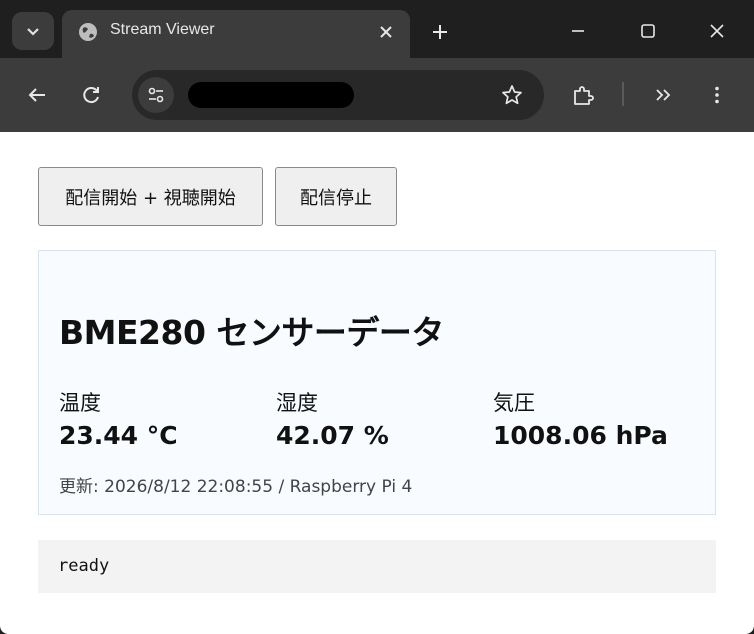 The height and width of the screenshot is (634, 754). What do you see at coordinates (297, 403) in the screenshot?
I see `humidity-label: 湿度` at bounding box center [297, 403].